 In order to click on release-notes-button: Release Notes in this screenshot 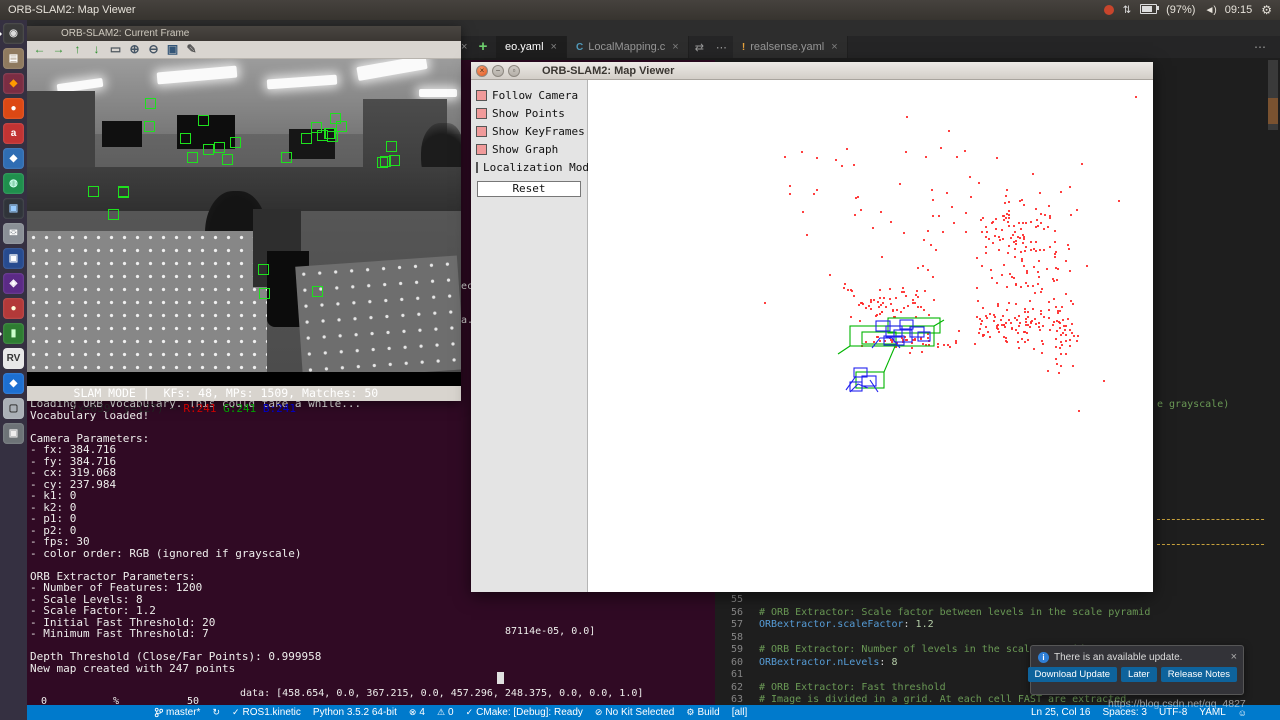, I will do `click(1198, 674)`.